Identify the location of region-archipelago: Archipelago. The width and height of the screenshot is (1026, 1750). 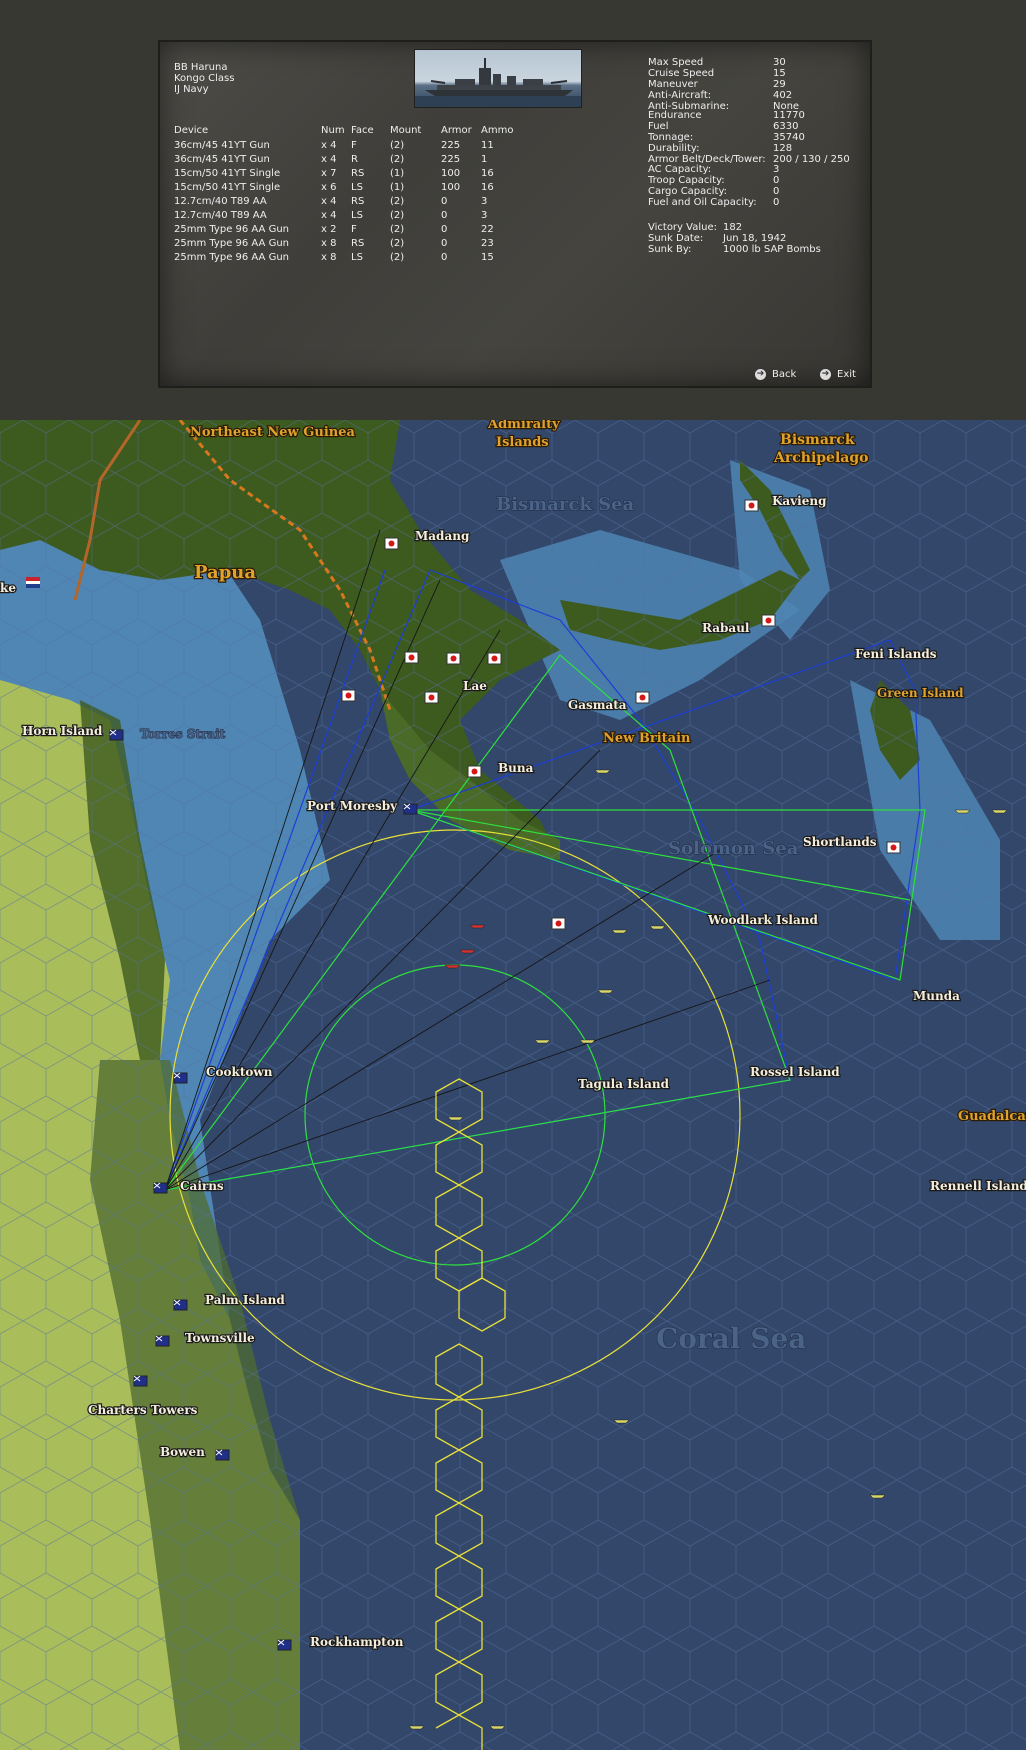
(820, 458).